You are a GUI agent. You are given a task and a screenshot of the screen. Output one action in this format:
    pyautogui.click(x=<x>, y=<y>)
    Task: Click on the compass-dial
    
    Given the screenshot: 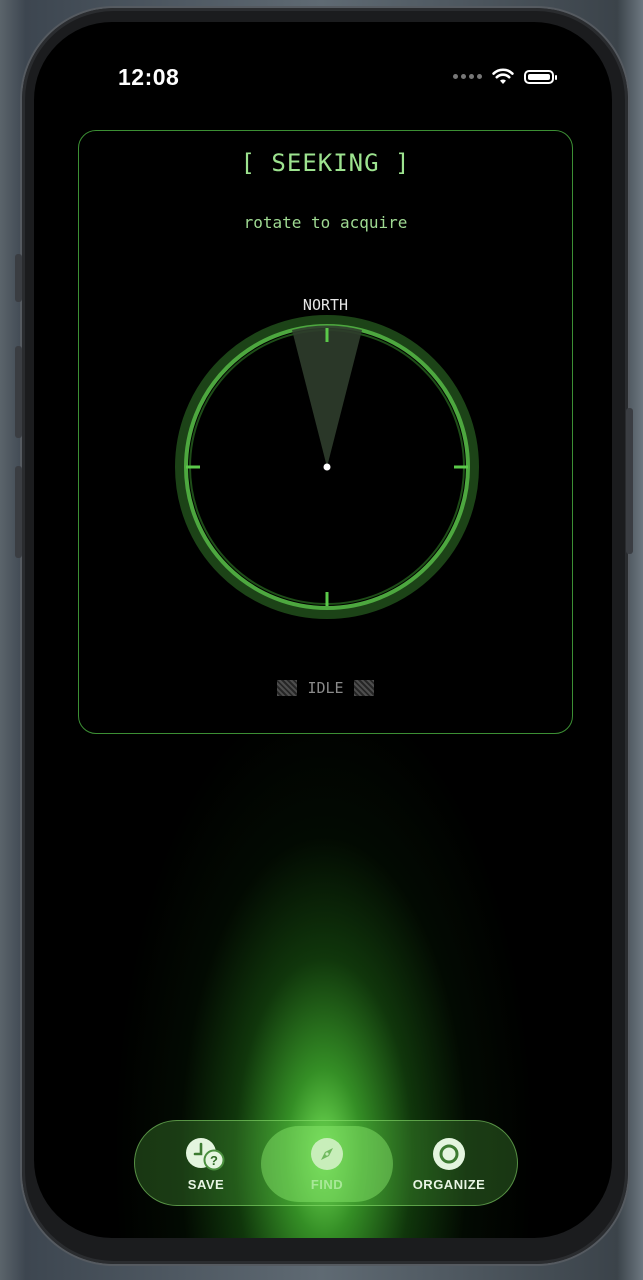 What is the action you would take?
    pyautogui.click(x=327, y=467)
    